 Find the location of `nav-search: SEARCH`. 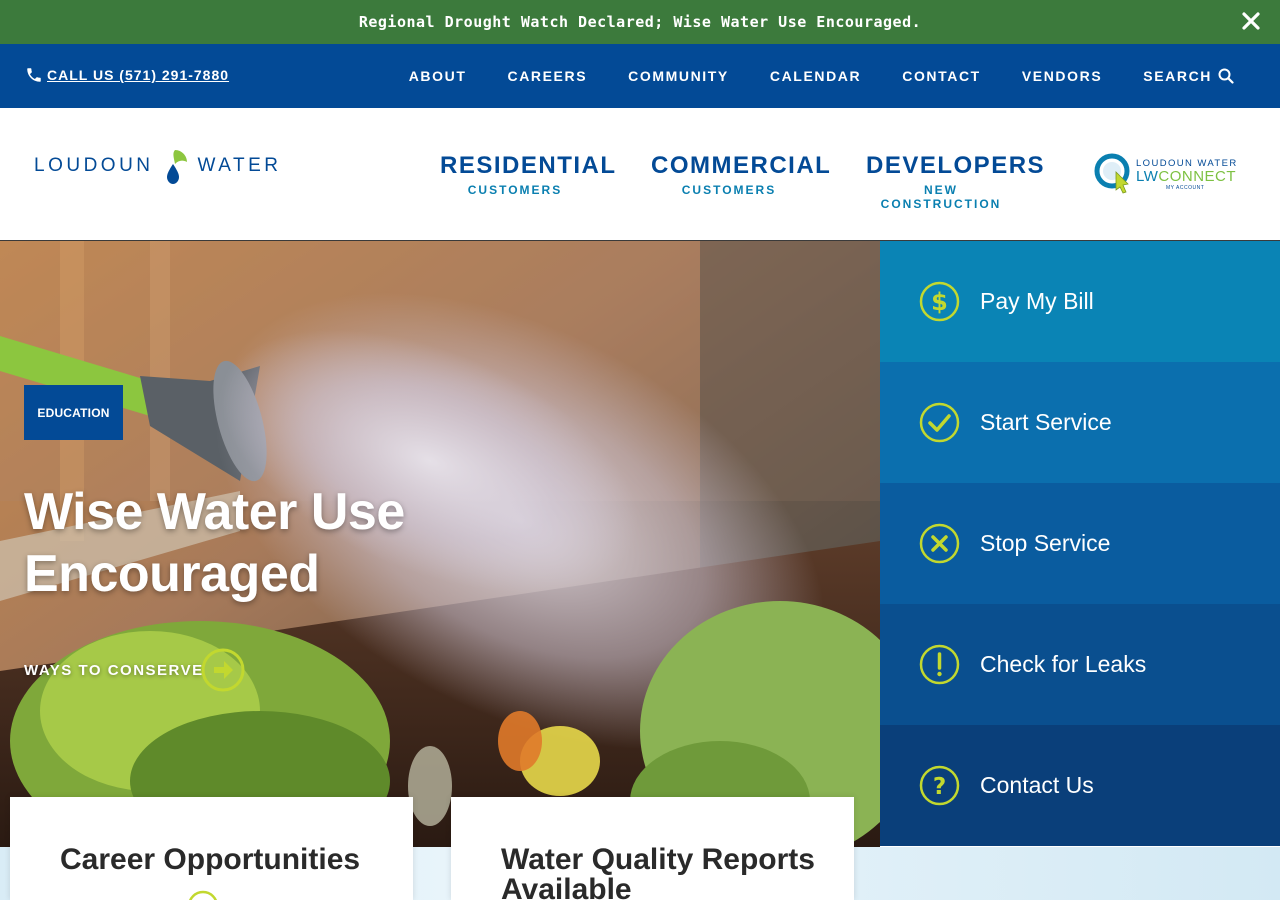

nav-search: SEARCH is located at coordinates (1188, 76).